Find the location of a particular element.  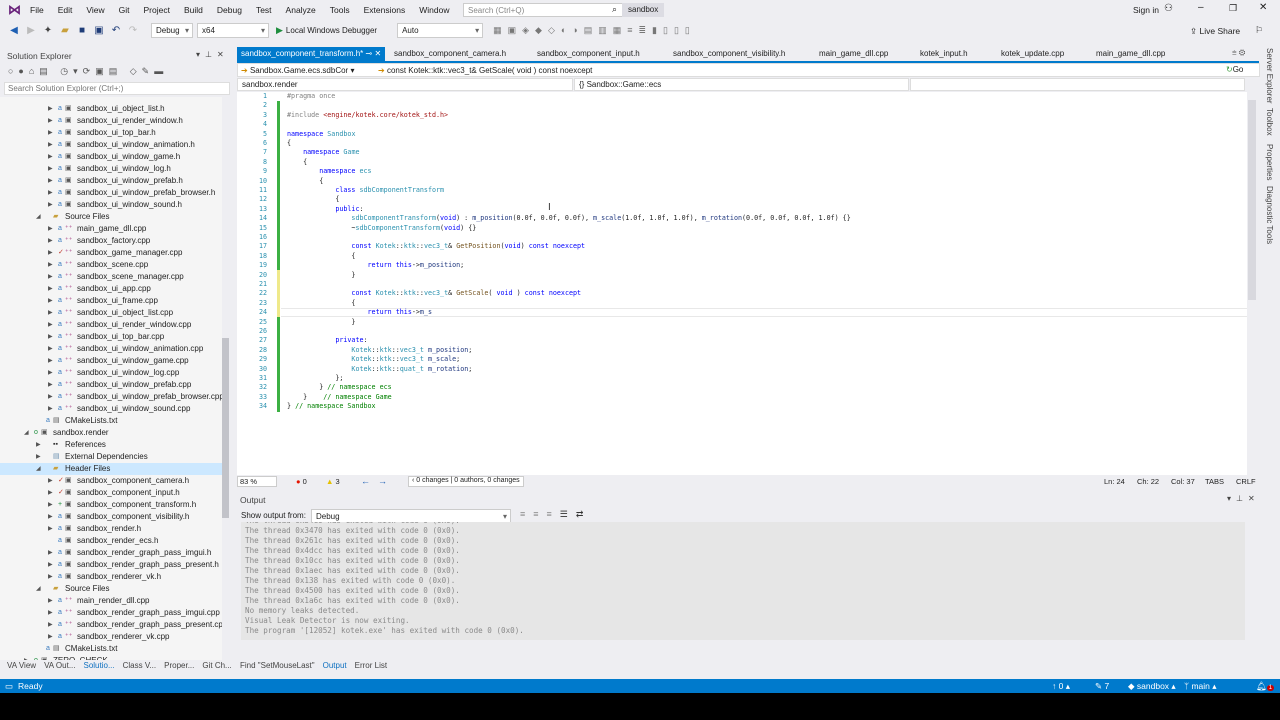

tree-item: ▶ a ⁺⁺ sandbox_ui_object_list.cpp is located at coordinates (111, 313).